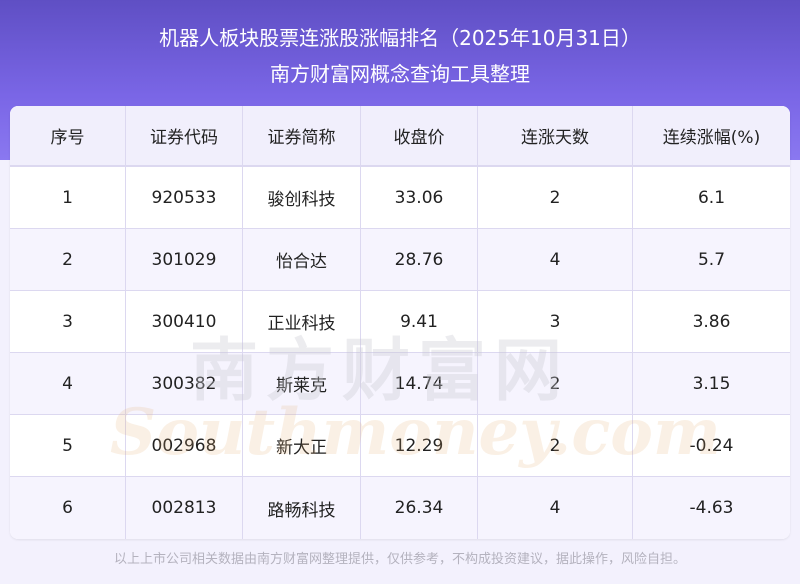 The image size is (800, 584). What do you see at coordinates (419, 508) in the screenshot?
I see `table-cell: 26.34` at bounding box center [419, 508].